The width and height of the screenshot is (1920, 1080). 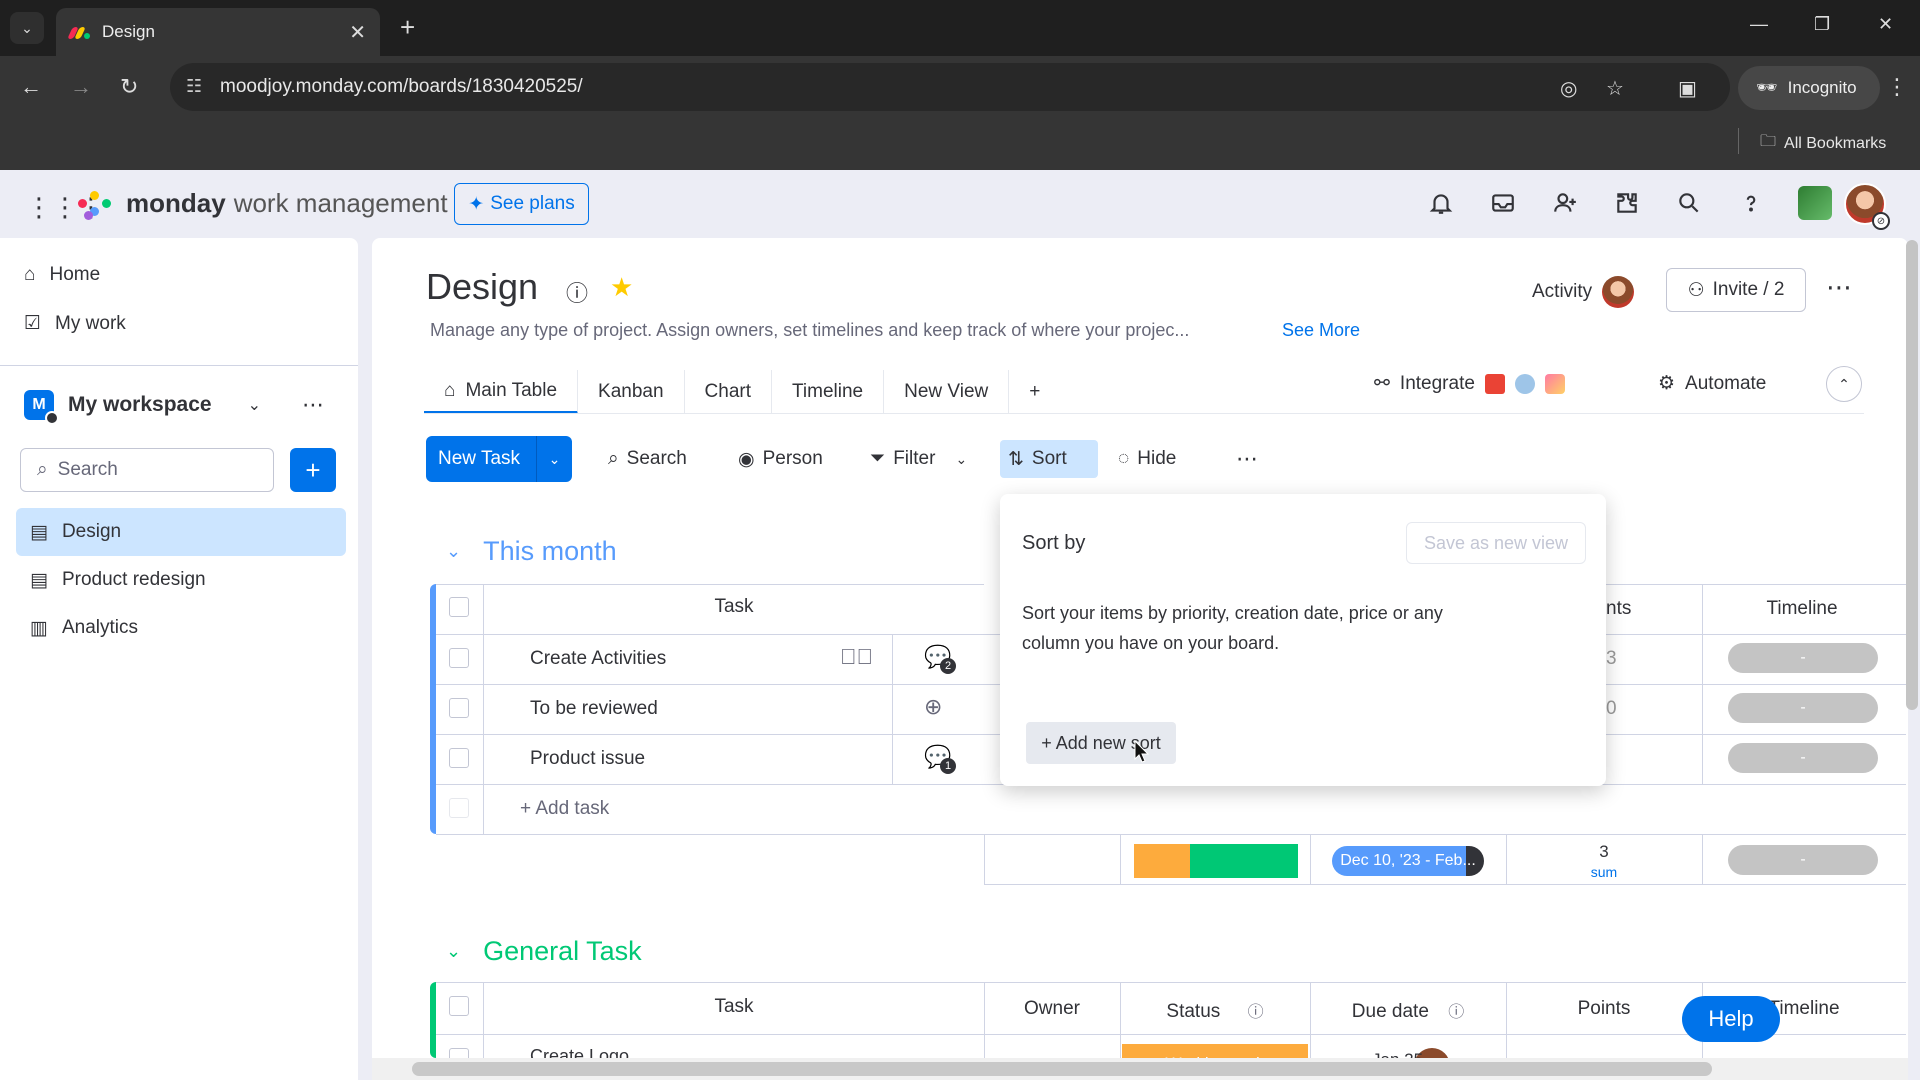 I want to click on search-icon, so click(x=1689, y=206).